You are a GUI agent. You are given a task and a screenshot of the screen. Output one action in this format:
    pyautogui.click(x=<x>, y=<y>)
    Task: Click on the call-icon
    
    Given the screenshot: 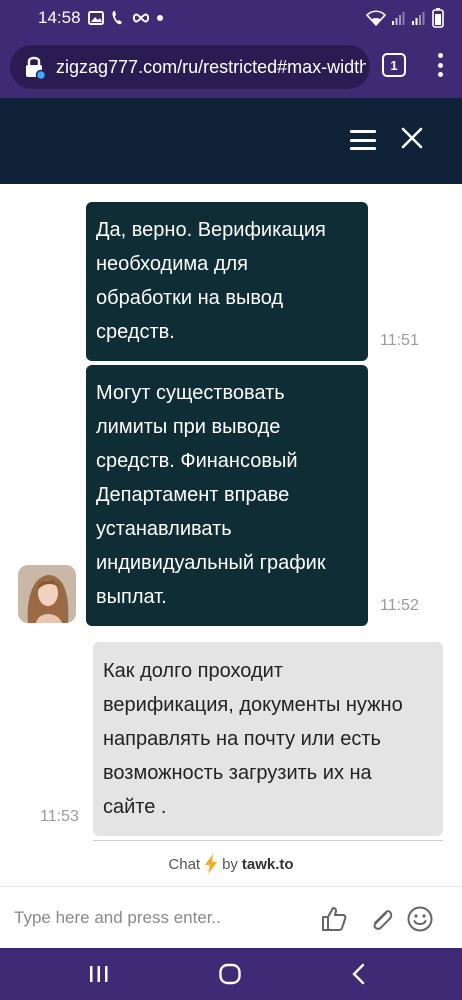 What is the action you would take?
    pyautogui.click(x=118, y=18)
    